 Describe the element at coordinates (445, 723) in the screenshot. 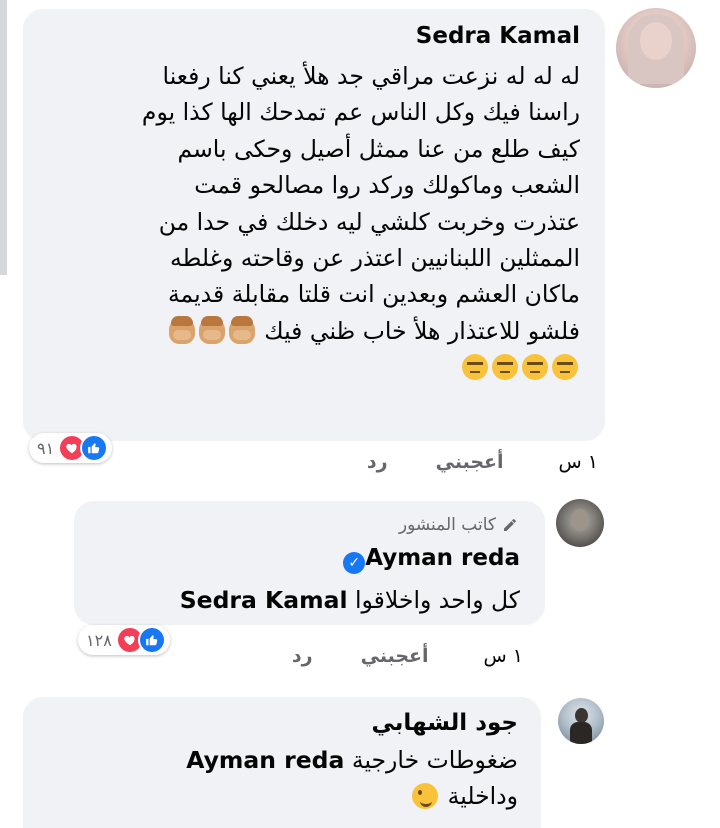

I see `comment-author: جود الشهابي` at that location.